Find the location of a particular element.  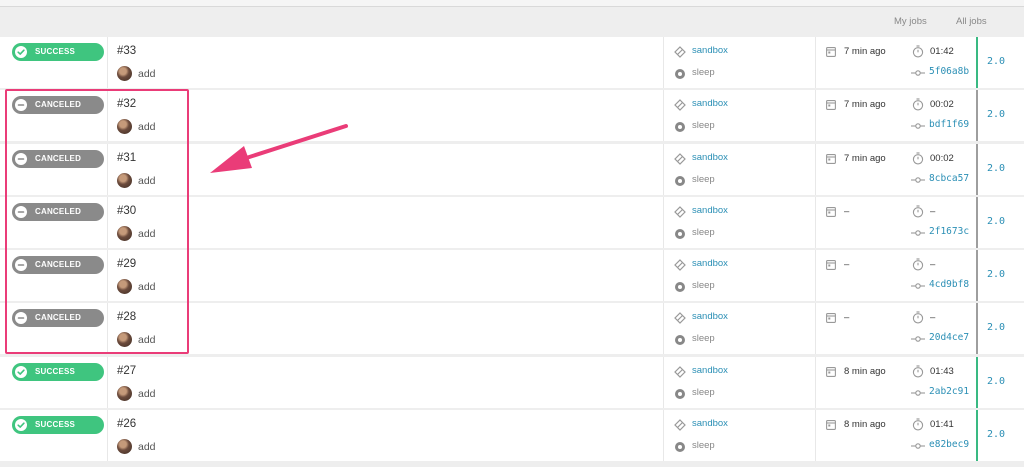

job-row: SUCCESS #33 add sandbox sleep 7 min ago is located at coordinates (512, 62).